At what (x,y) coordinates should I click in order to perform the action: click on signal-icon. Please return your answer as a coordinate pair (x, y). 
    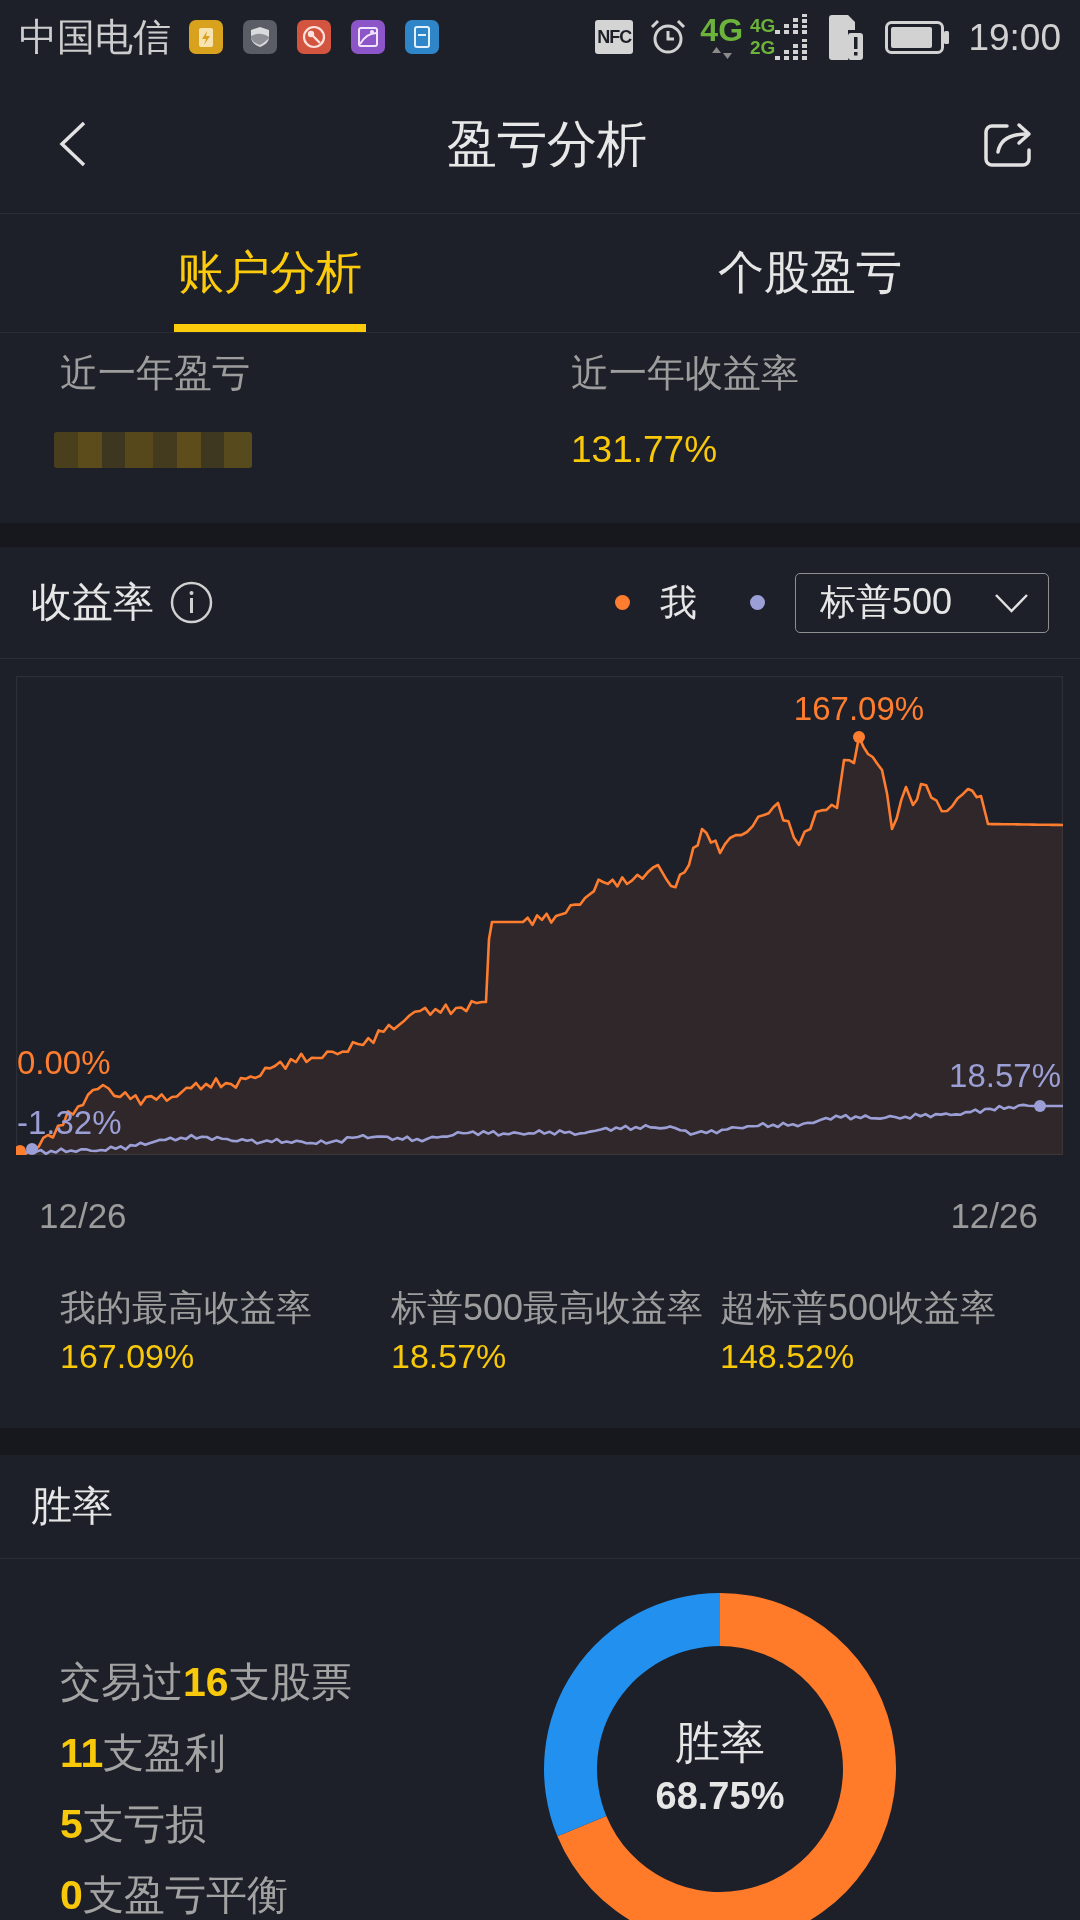
    Looking at the image, I should click on (792, 37).